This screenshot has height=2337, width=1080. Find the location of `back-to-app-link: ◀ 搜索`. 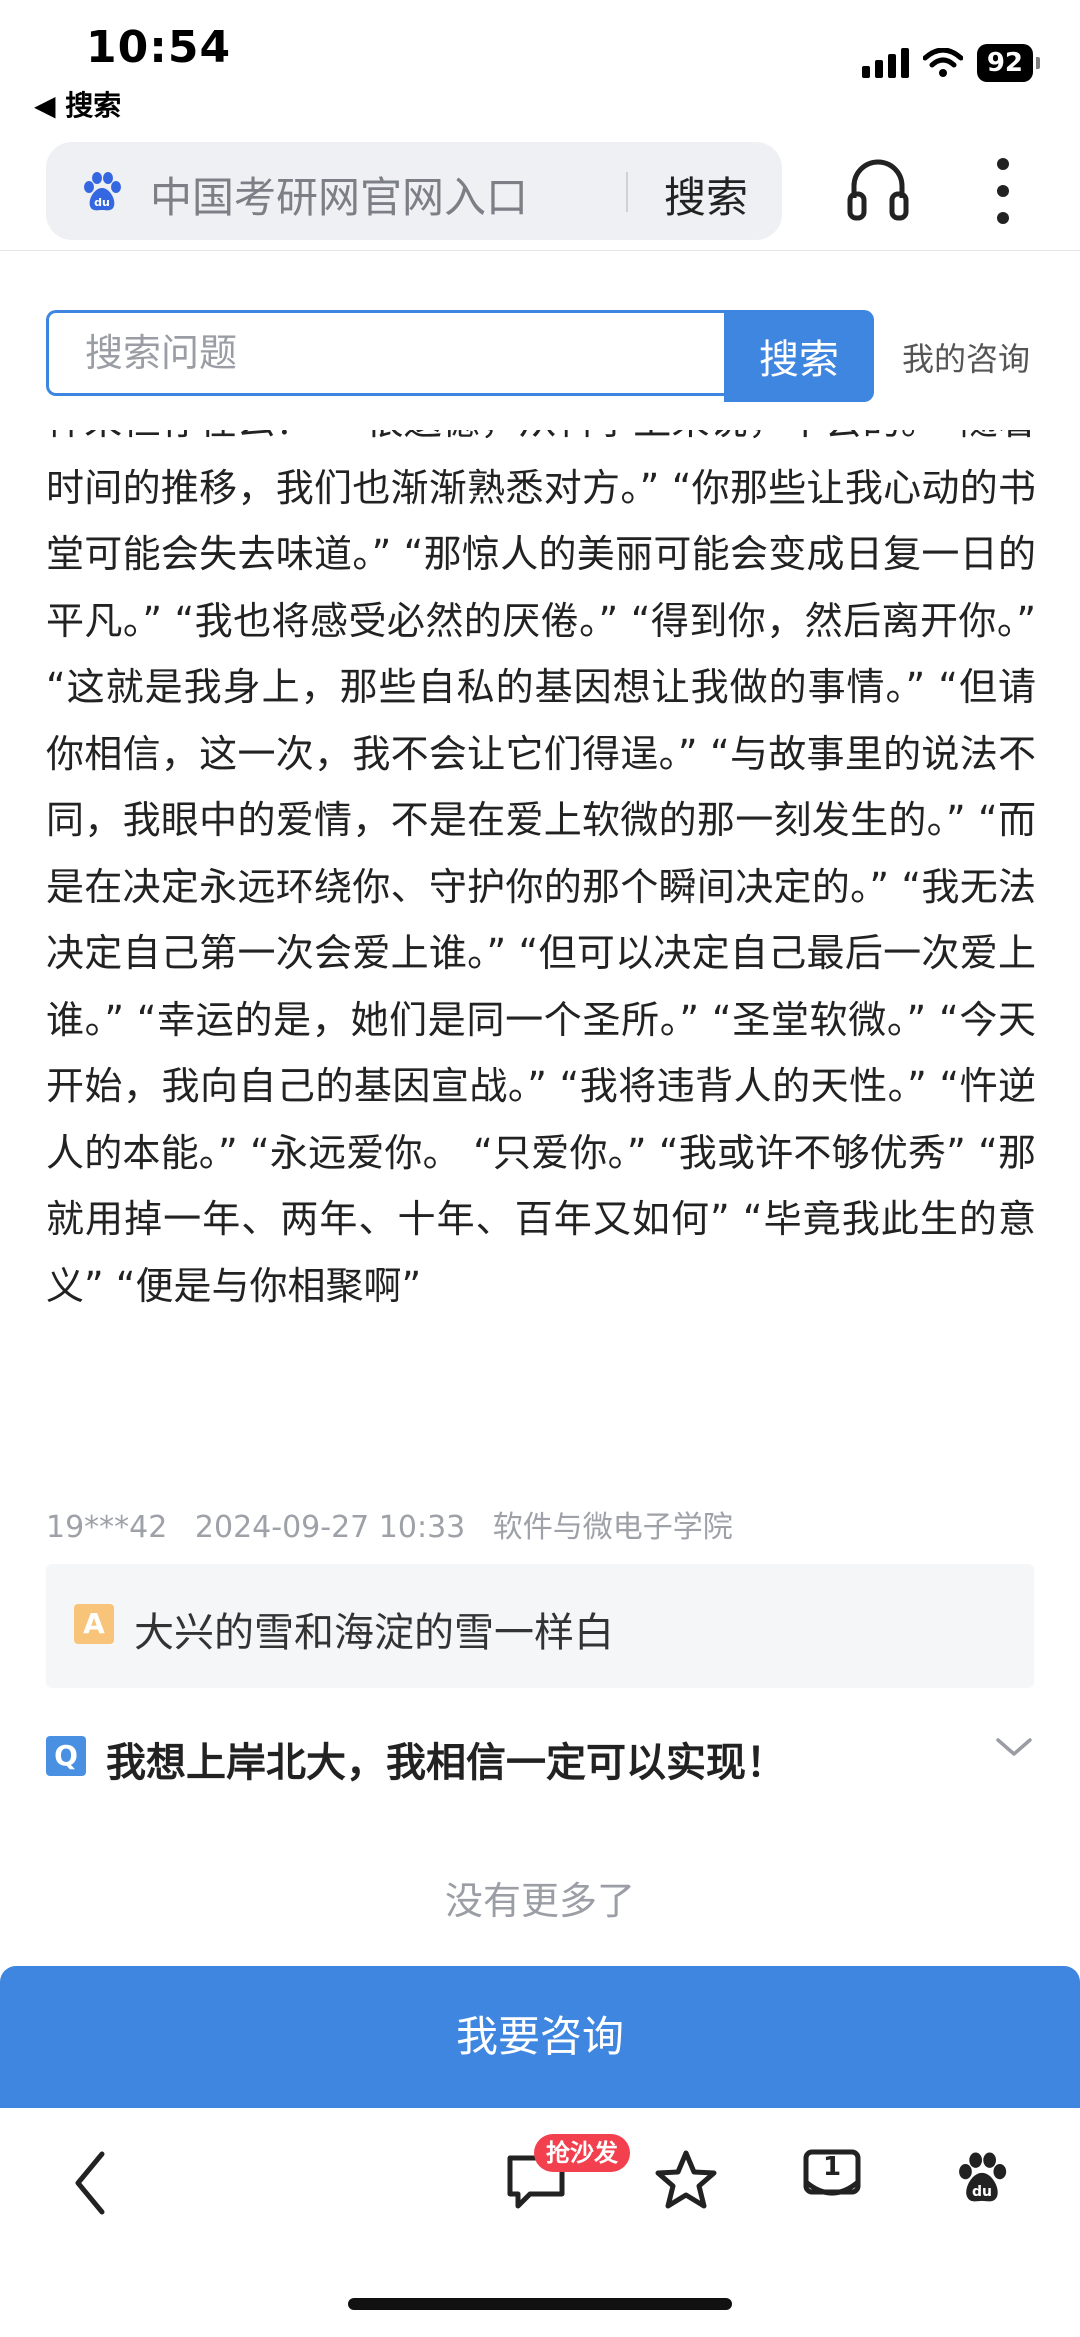

back-to-app-link: ◀ 搜索 is located at coordinates (77, 104).